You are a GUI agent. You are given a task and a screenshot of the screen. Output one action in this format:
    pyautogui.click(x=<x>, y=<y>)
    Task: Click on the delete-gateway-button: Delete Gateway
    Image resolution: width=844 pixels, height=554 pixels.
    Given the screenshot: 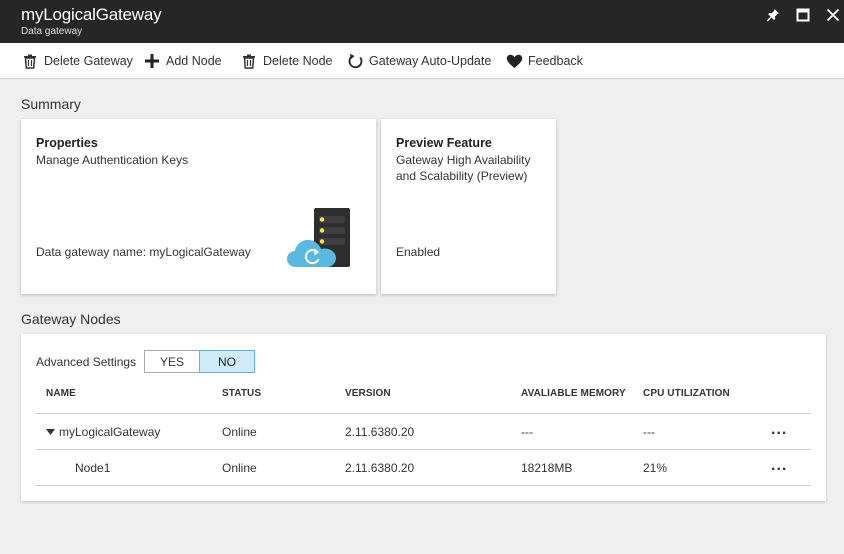 What is the action you would take?
    pyautogui.click(x=77, y=61)
    